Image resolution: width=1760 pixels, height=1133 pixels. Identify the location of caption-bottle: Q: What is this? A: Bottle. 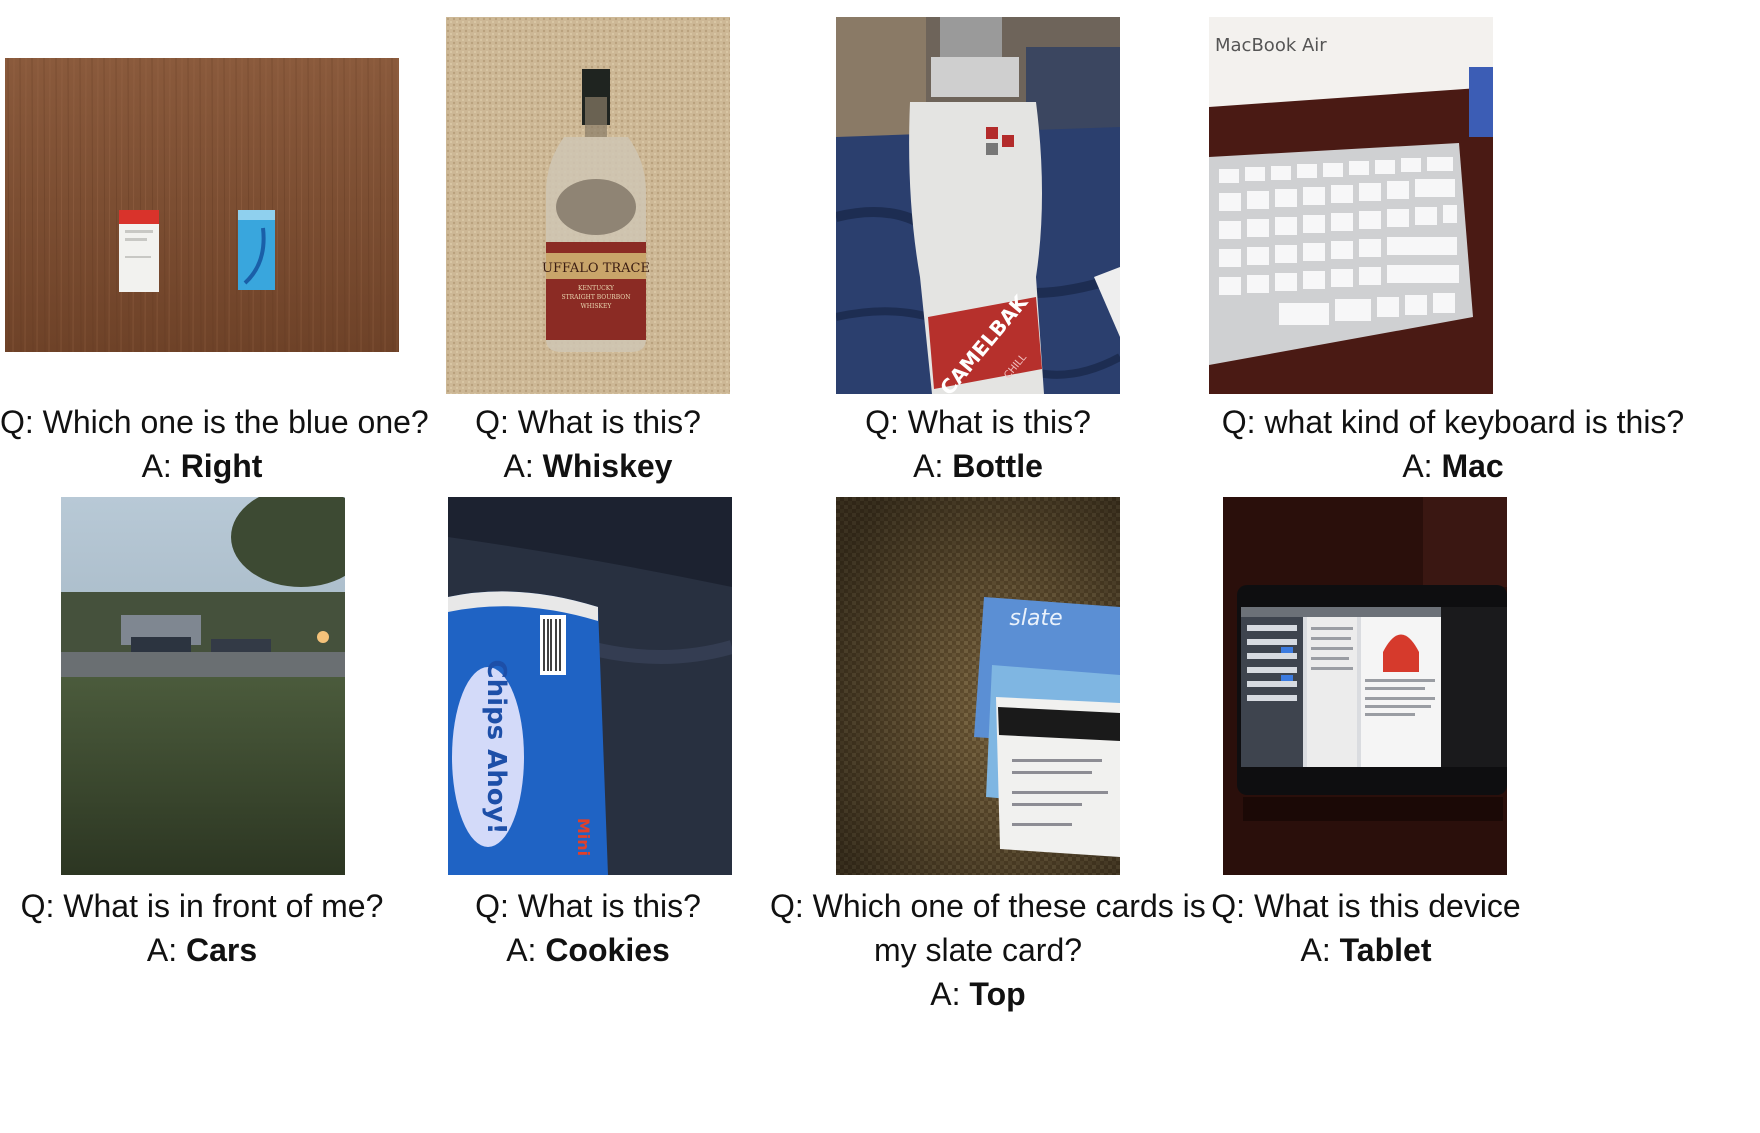
(978, 444).